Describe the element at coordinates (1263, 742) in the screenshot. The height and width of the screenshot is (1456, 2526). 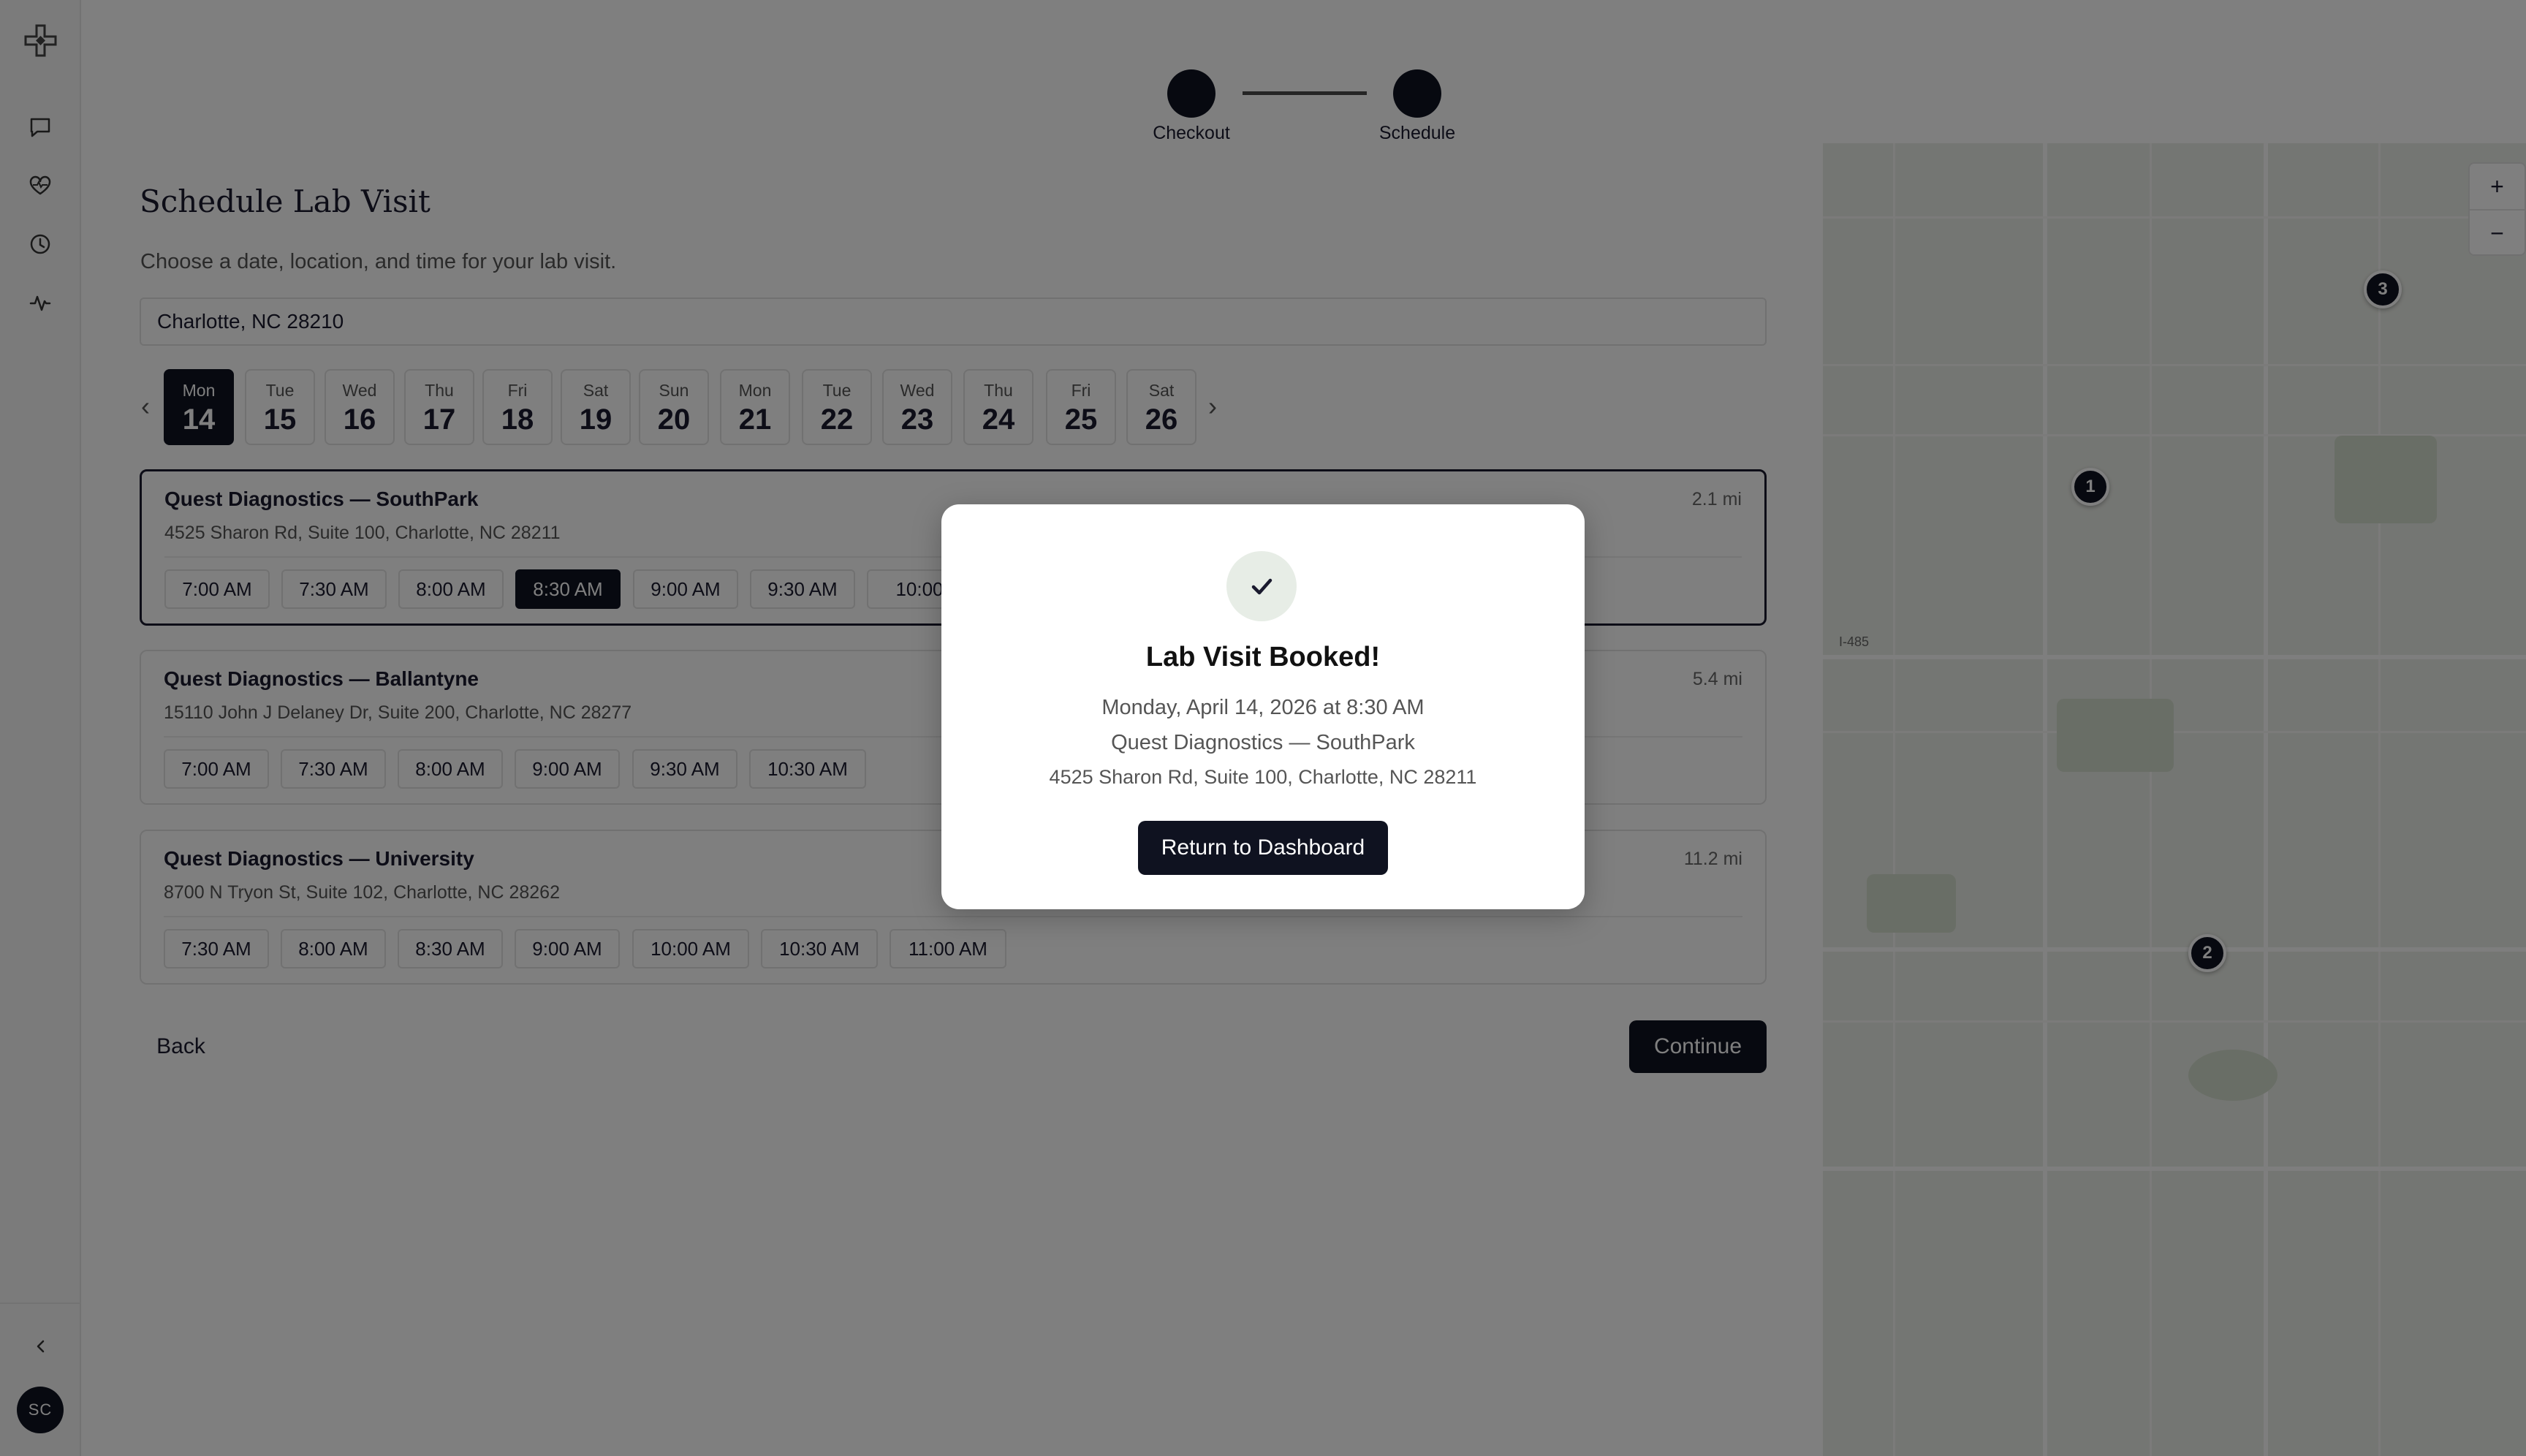
I see `modal-lab-name: Quest Diagnostics — SouthPark` at that location.